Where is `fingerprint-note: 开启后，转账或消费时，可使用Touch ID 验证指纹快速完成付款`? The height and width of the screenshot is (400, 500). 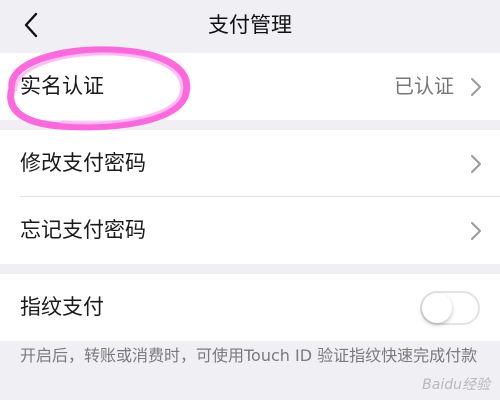
fingerprint-note: 开启后，转账或消费时，可使用Touch ID 验证指纹快速完成付款 is located at coordinates (249, 355).